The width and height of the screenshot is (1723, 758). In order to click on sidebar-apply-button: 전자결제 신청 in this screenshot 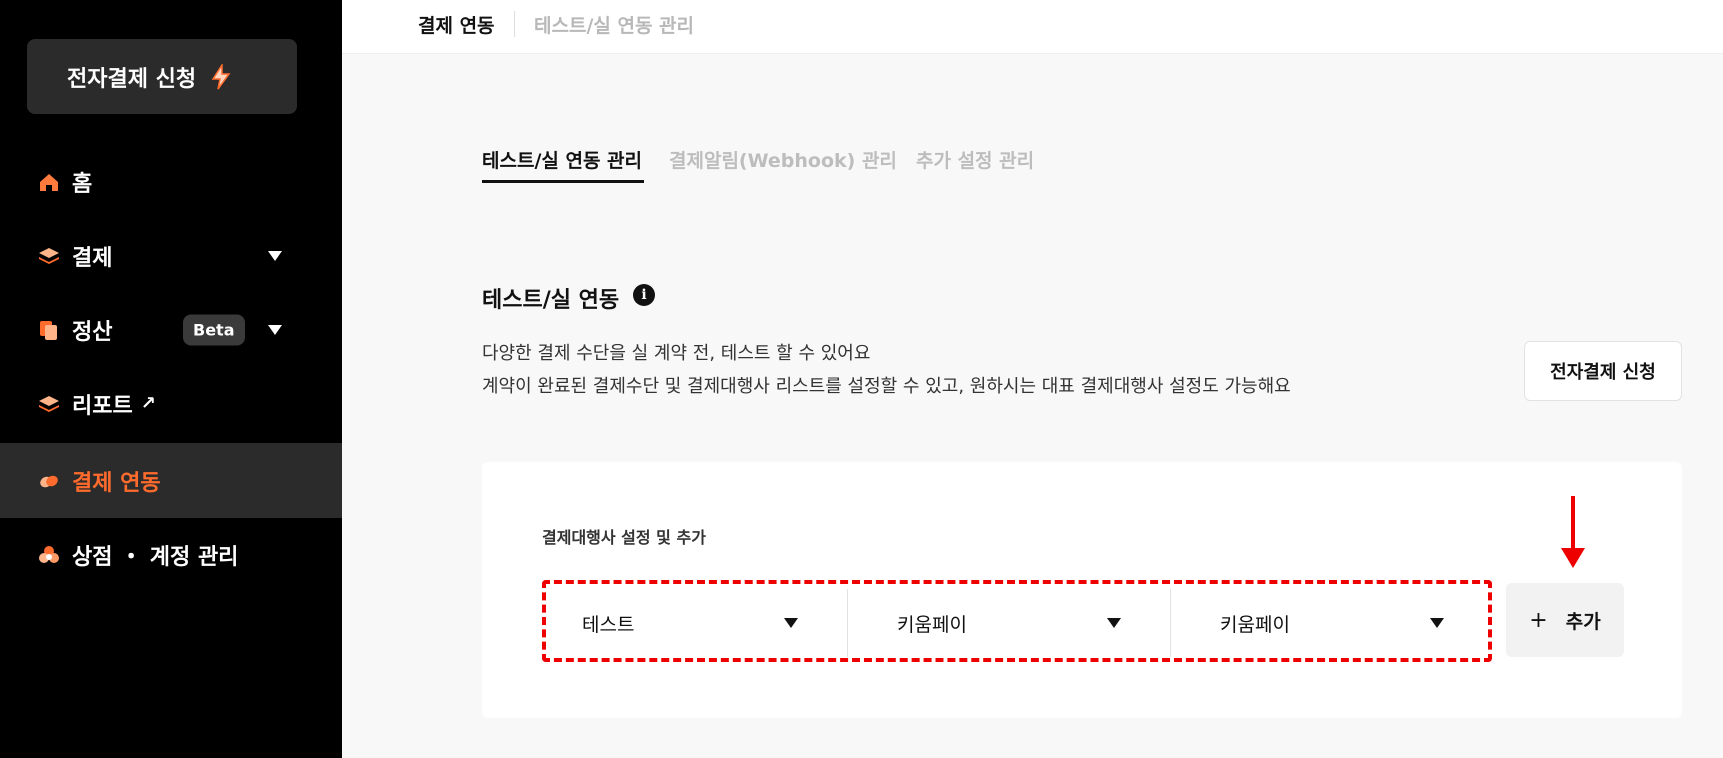, I will do `click(162, 76)`.